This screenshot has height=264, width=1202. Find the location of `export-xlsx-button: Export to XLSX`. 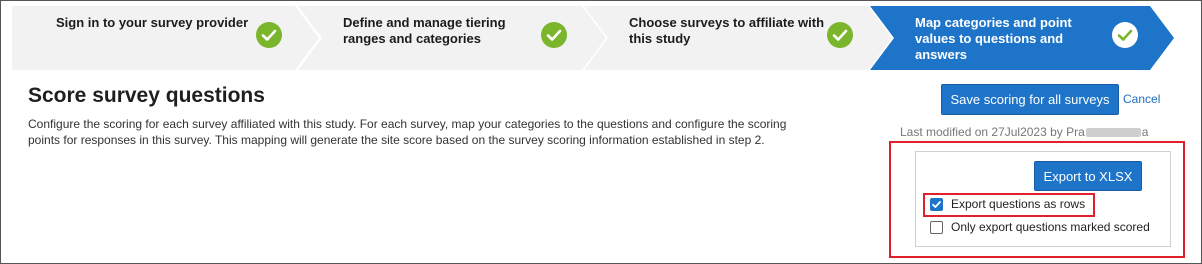

export-xlsx-button: Export to XLSX is located at coordinates (1088, 176).